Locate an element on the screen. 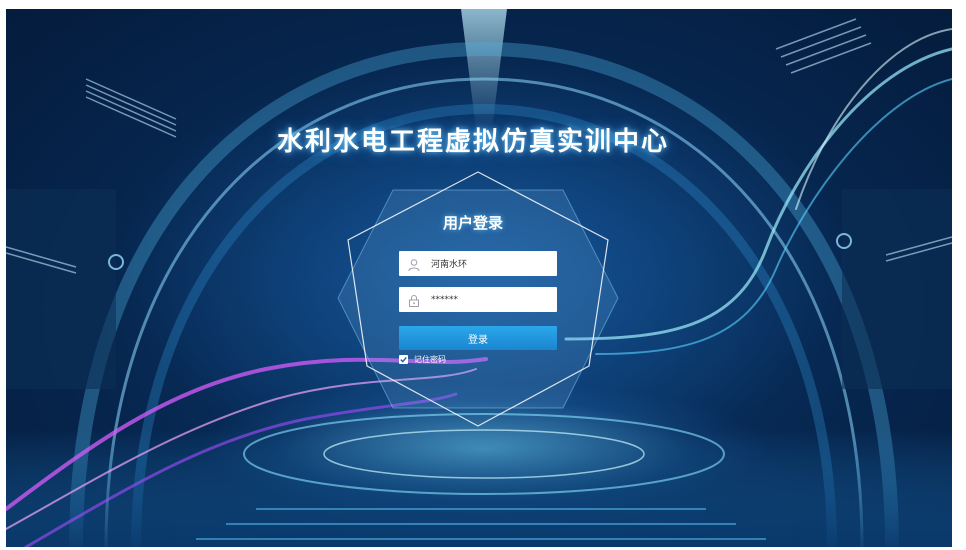 This screenshot has height=550, width=966. password-input is located at coordinates (491, 299).